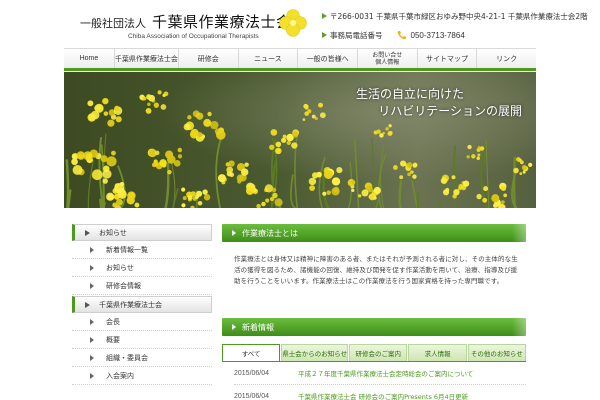 The image size is (600, 400). I want to click on clover-logo-icon, so click(293, 23).